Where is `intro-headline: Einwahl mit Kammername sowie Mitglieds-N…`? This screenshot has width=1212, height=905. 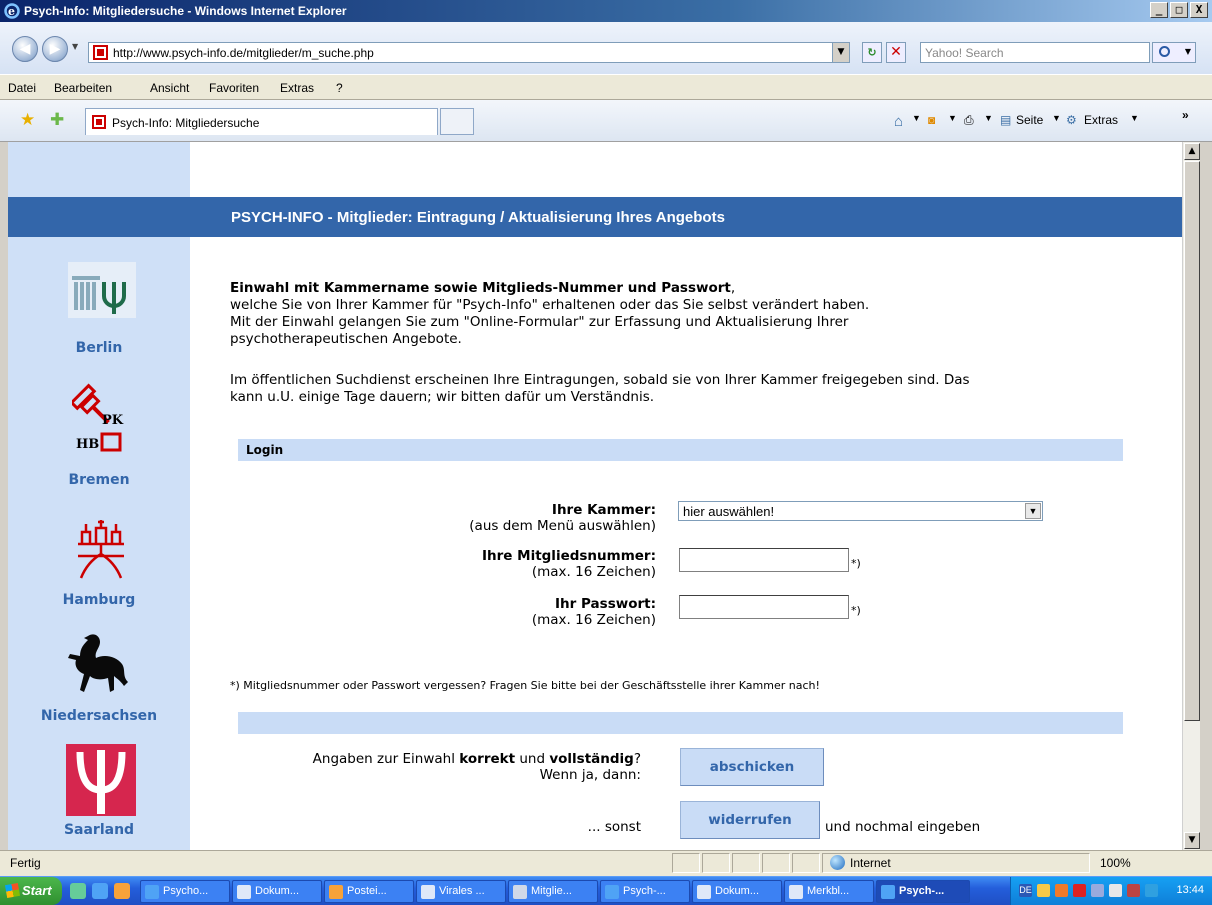
intro-headline: Einwahl mit Kammername sowie Mitglieds-N… is located at coordinates (480, 288).